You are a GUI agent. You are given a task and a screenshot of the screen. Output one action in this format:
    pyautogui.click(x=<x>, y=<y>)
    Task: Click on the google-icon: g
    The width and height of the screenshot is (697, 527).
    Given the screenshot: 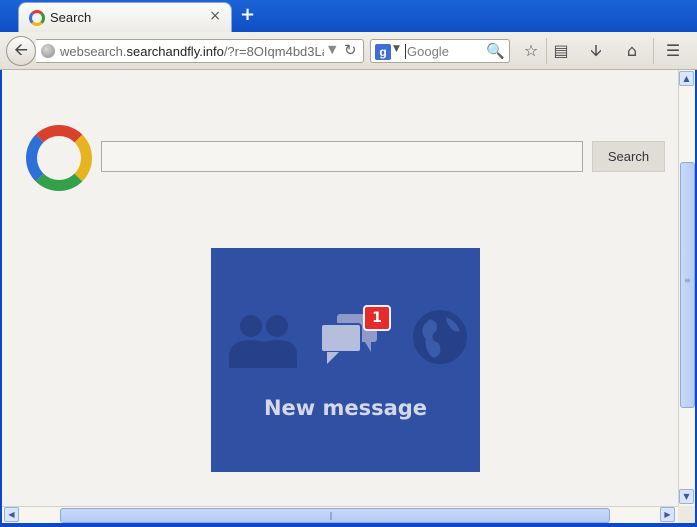 What is the action you would take?
    pyautogui.click(x=383, y=52)
    